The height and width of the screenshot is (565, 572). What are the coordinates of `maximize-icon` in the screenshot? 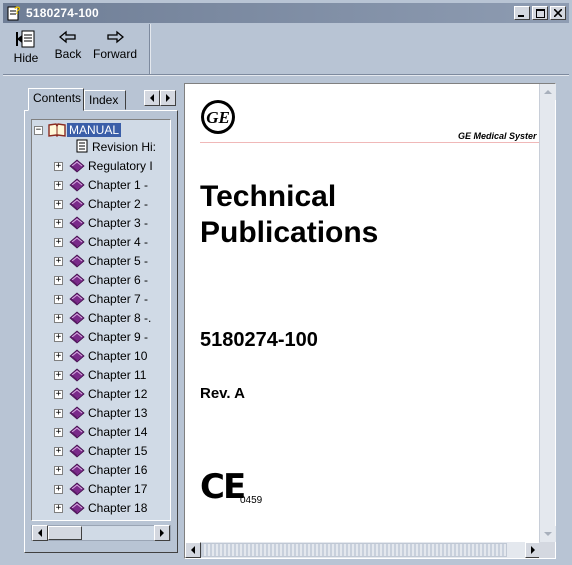 It's located at (540, 13).